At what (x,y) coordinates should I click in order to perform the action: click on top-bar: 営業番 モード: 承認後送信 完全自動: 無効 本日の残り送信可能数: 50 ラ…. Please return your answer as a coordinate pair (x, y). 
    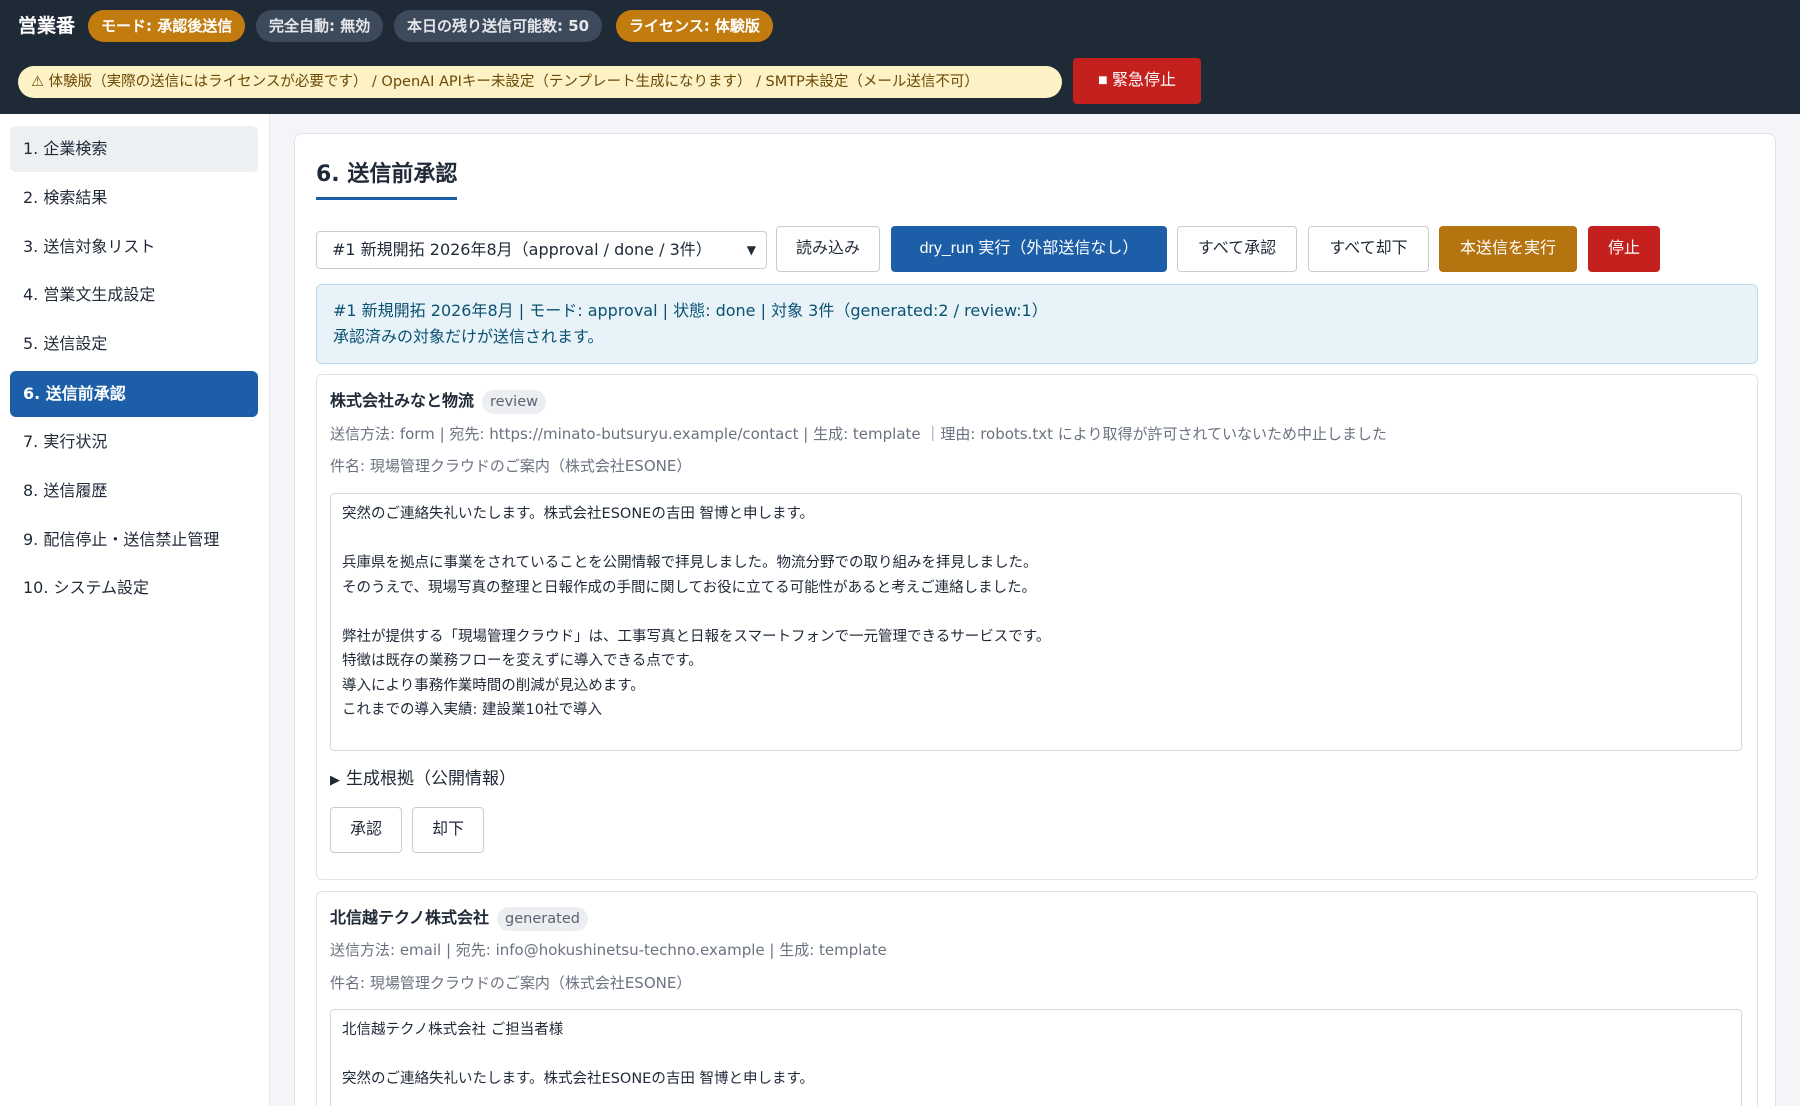
    Looking at the image, I should click on (900, 57).